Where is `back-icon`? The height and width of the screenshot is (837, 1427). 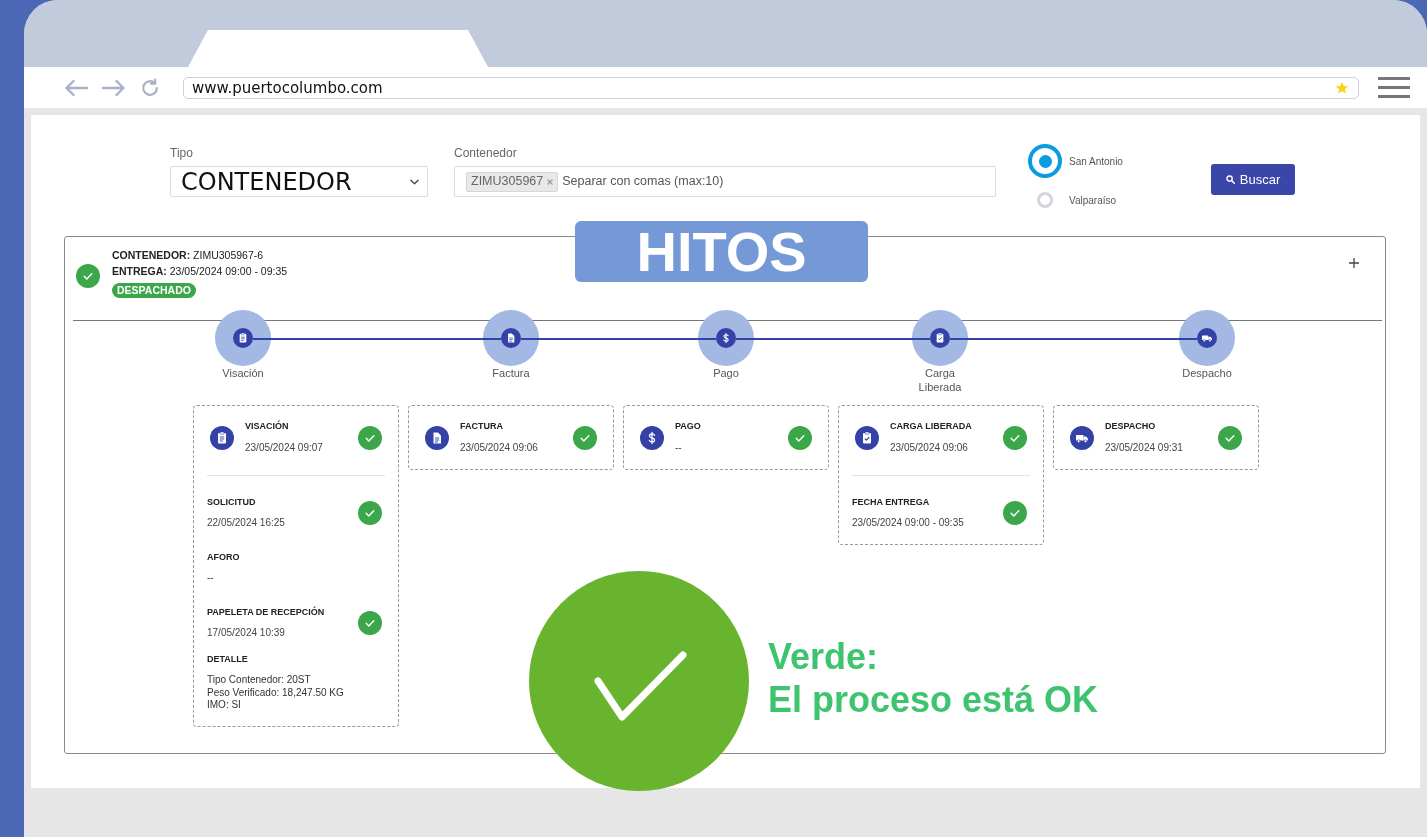 back-icon is located at coordinates (76, 87).